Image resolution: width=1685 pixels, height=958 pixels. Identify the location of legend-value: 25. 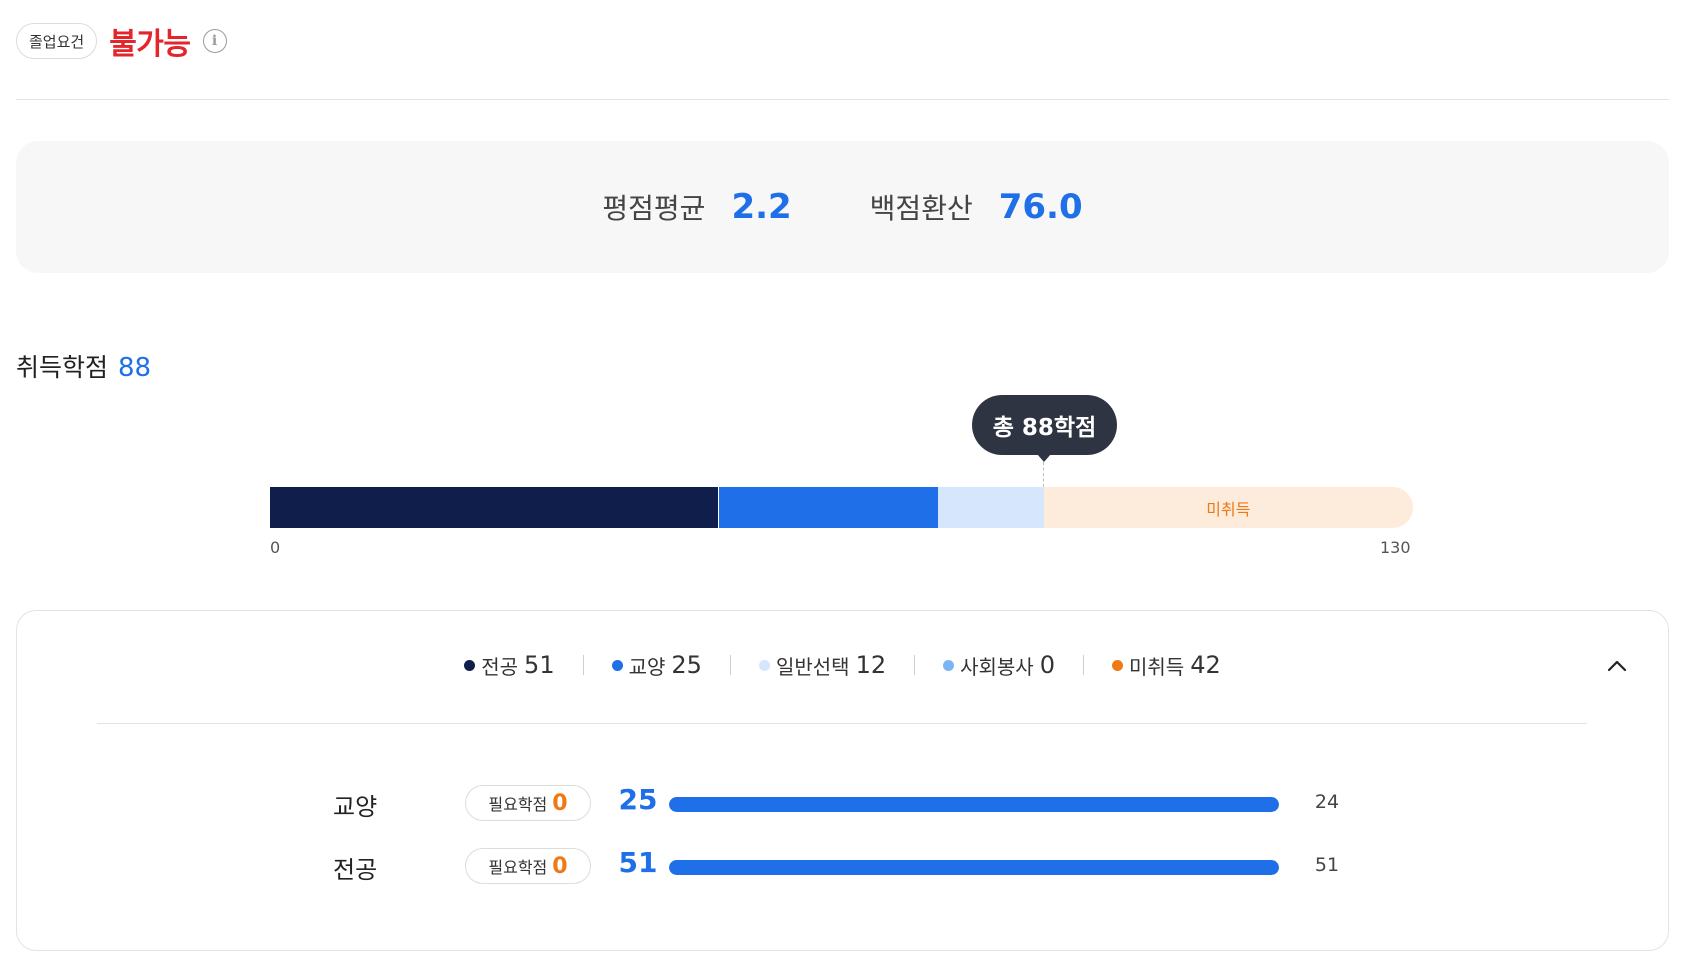
(686, 665).